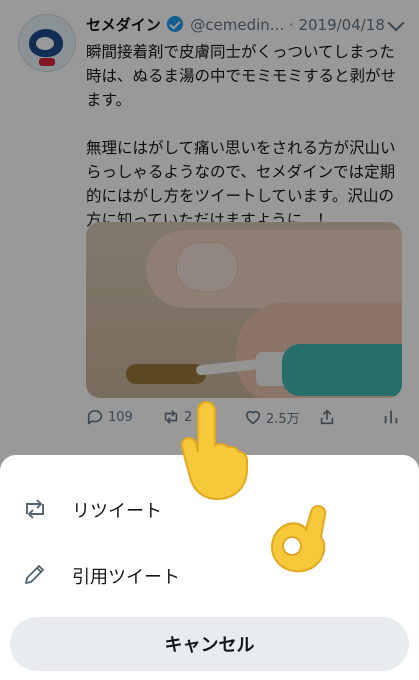 The width and height of the screenshot is (419, 680). I want to click on cancel-button: キャンセル, so click(209, 644).